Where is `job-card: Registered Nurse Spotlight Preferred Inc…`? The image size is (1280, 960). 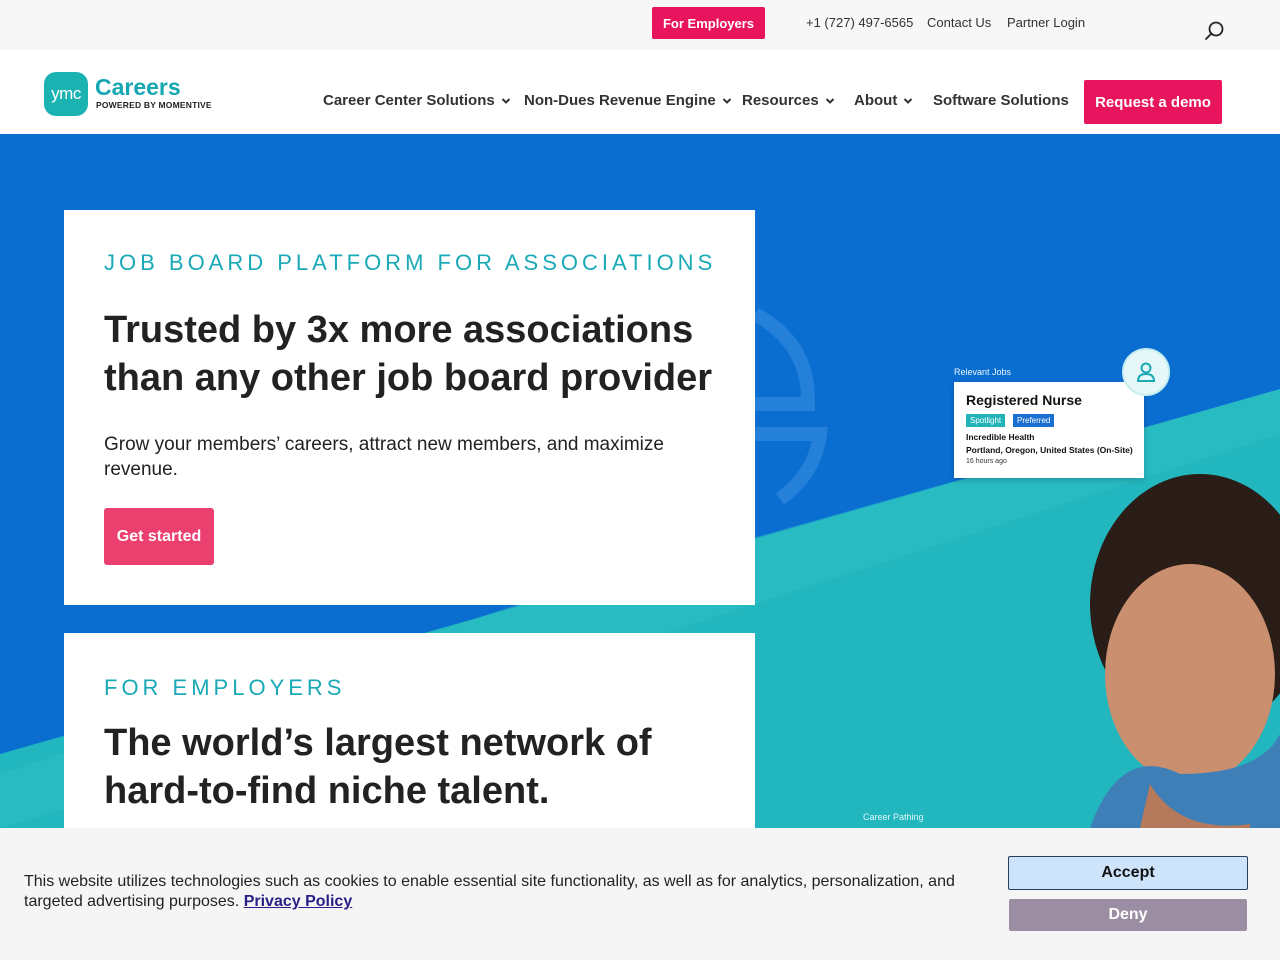 job-card: Registered Nurse Spotlight Preferred Inc… is located at coordinates (1049, 430).